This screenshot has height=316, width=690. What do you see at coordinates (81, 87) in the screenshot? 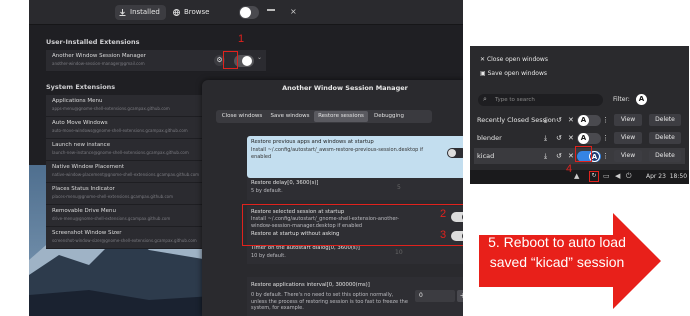
I see `system-section-title: System Extensions` at bounding box center [81, 87].